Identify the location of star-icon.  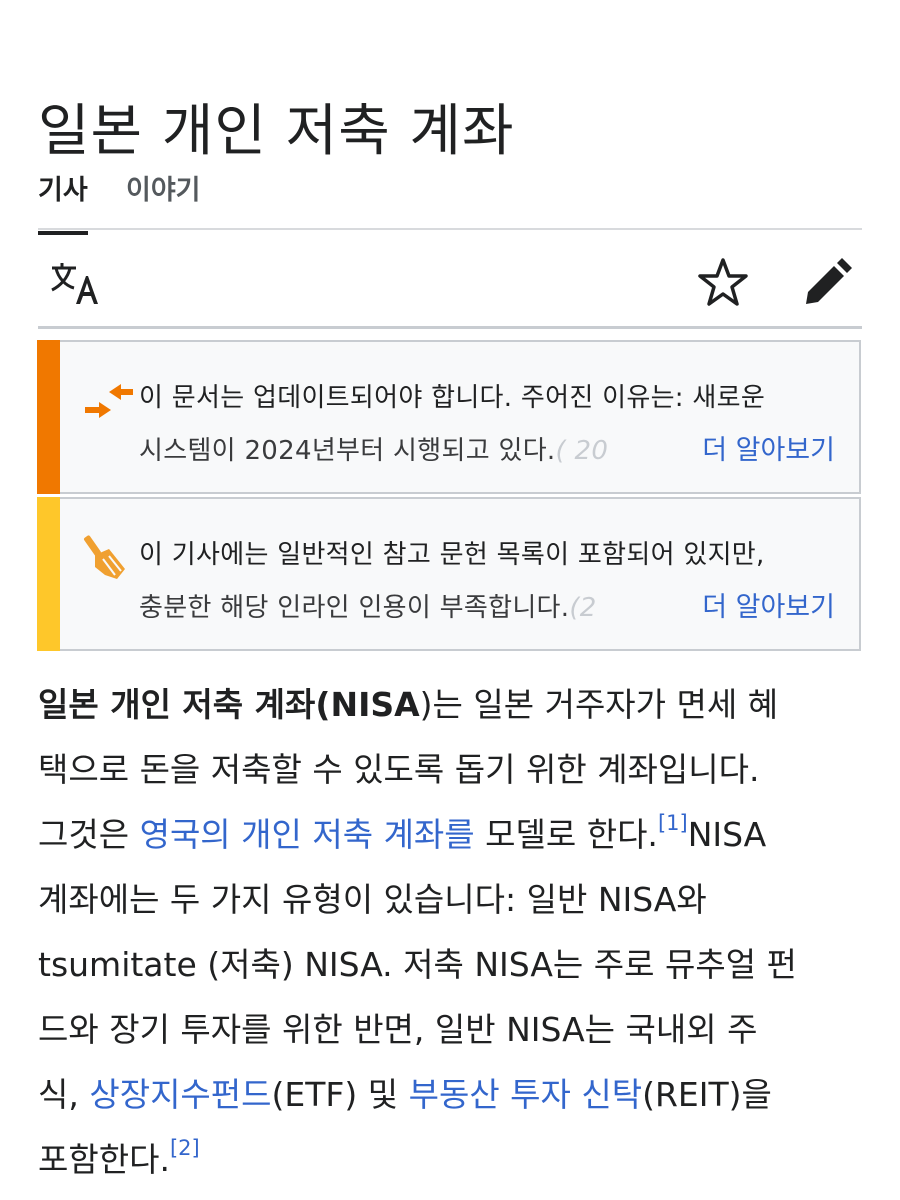
(723, 283).